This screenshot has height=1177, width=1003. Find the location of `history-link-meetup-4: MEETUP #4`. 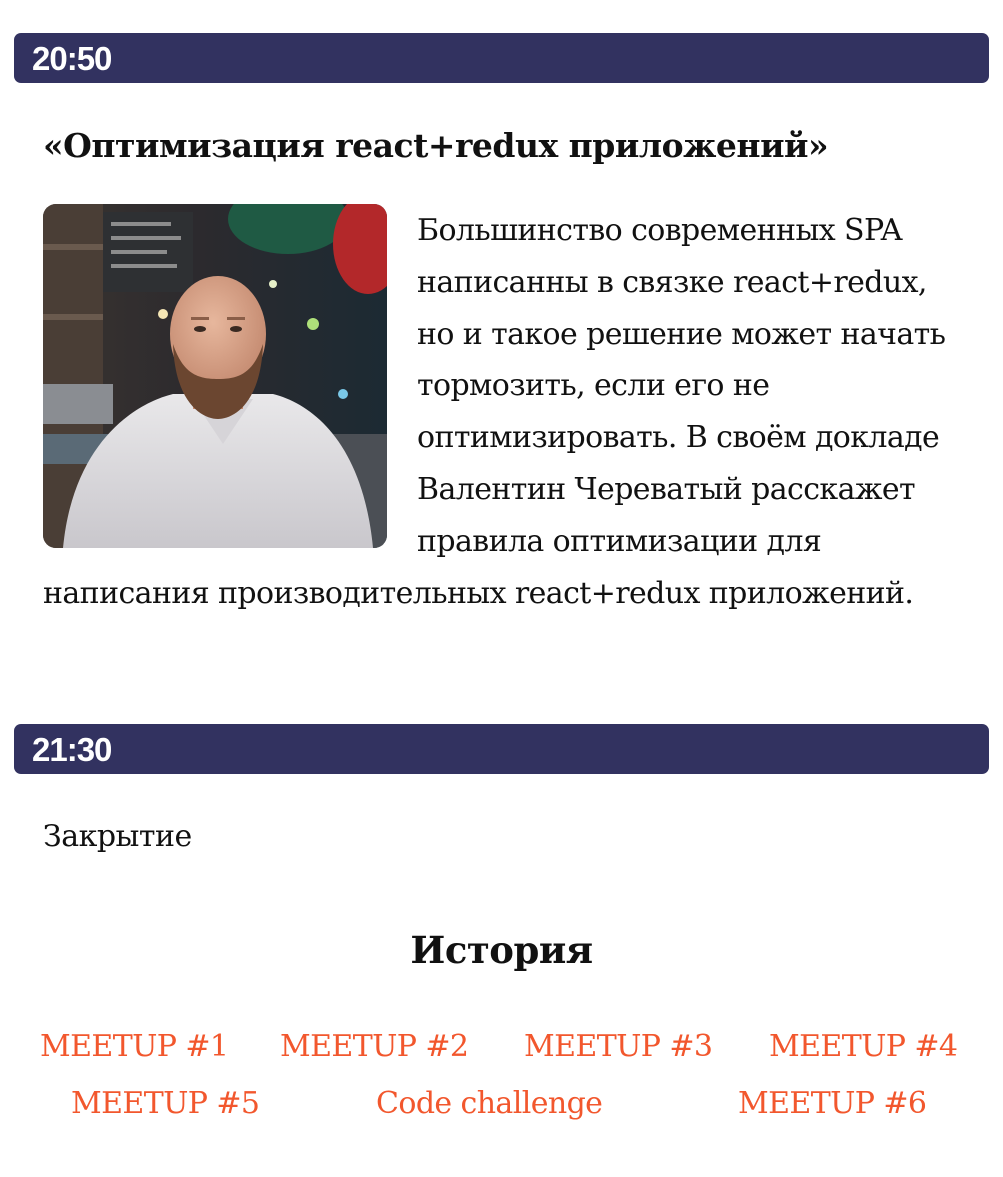

history-link-meetup-4: MEETUP #4 is located at coordinates (867, 1047).